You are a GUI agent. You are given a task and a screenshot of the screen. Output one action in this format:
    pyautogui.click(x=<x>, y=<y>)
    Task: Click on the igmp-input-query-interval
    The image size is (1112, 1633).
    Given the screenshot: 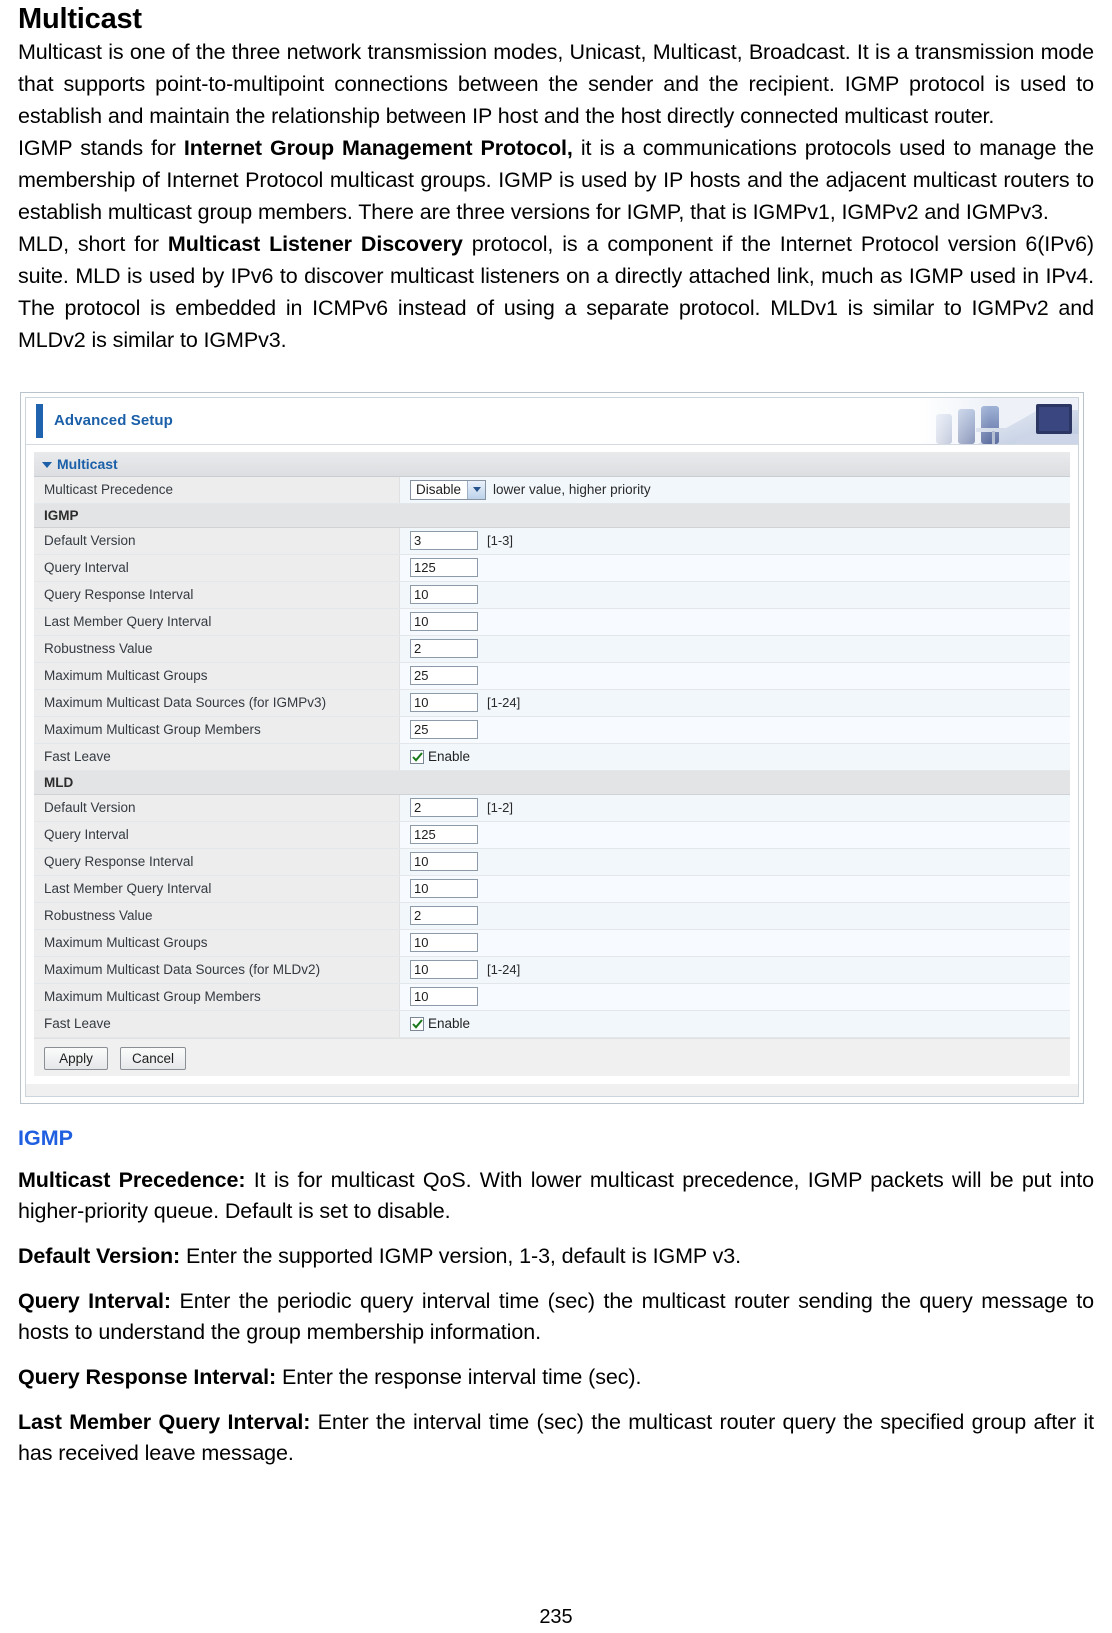 What is the action you would take?
    pyautogui.click(x=444, y=568)
    